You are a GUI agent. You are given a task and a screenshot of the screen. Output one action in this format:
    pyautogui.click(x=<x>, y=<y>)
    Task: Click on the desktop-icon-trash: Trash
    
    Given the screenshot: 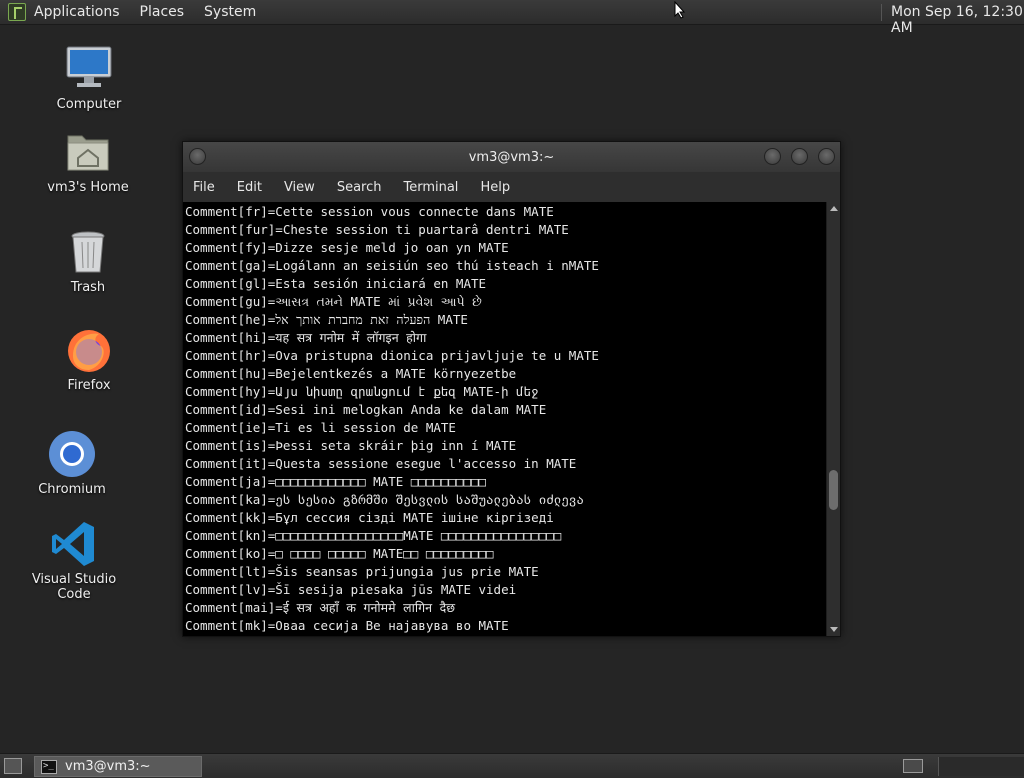 What is the action you would take?
    pyautogui.click(x=88, y=261)
    